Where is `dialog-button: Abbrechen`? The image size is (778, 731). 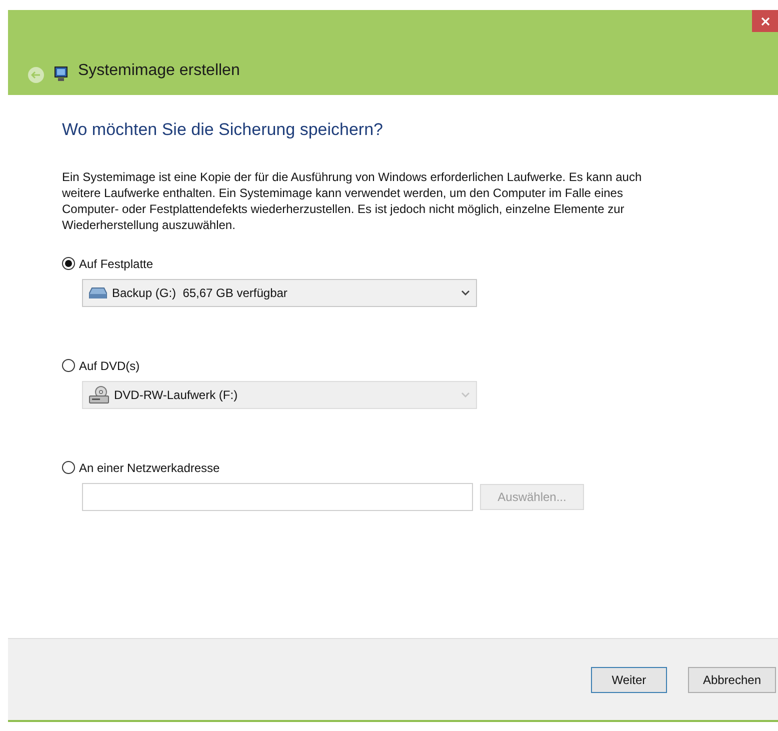
dialog-button: Abbrechen is located at coordinates (732, 679).